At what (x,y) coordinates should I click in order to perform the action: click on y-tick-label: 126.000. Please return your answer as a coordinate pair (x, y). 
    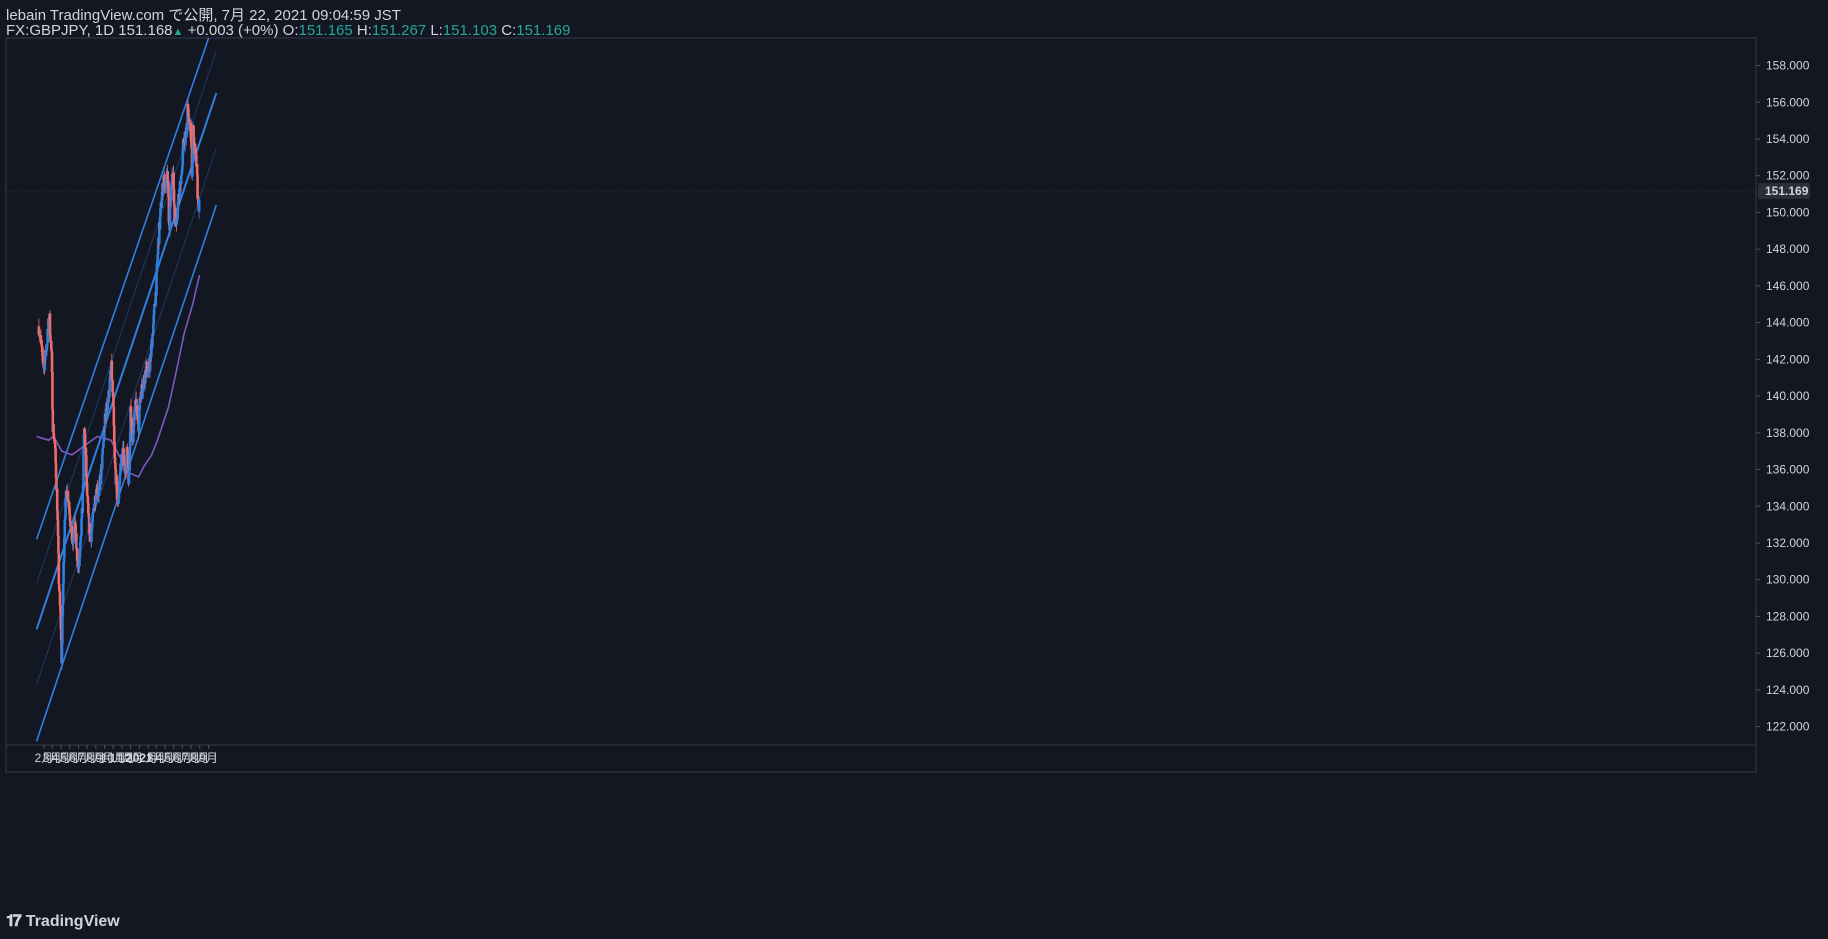
    Looking at the image, I should click on (1788, 653).